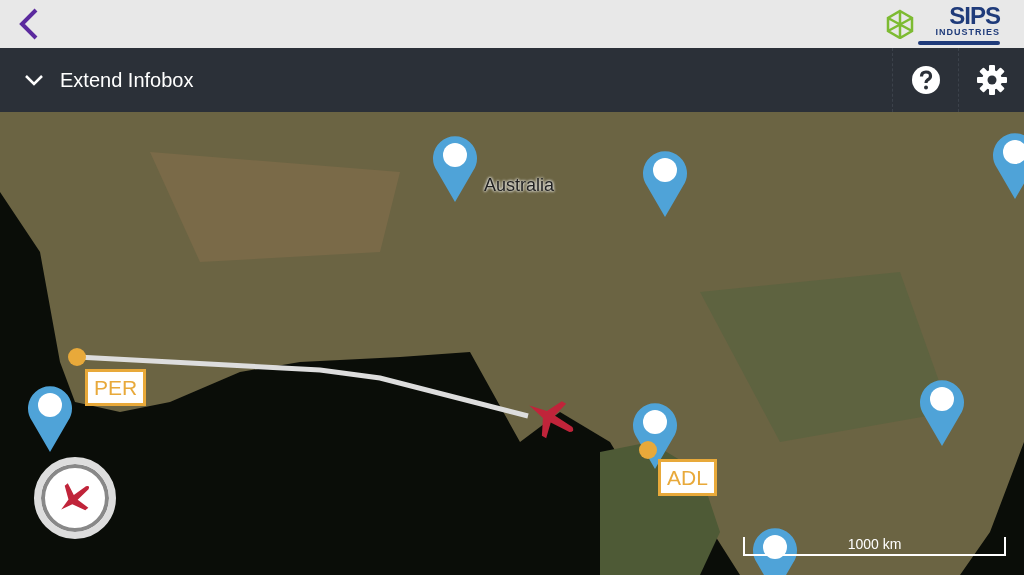  I want to click on settings-icon, so click(991, 80).